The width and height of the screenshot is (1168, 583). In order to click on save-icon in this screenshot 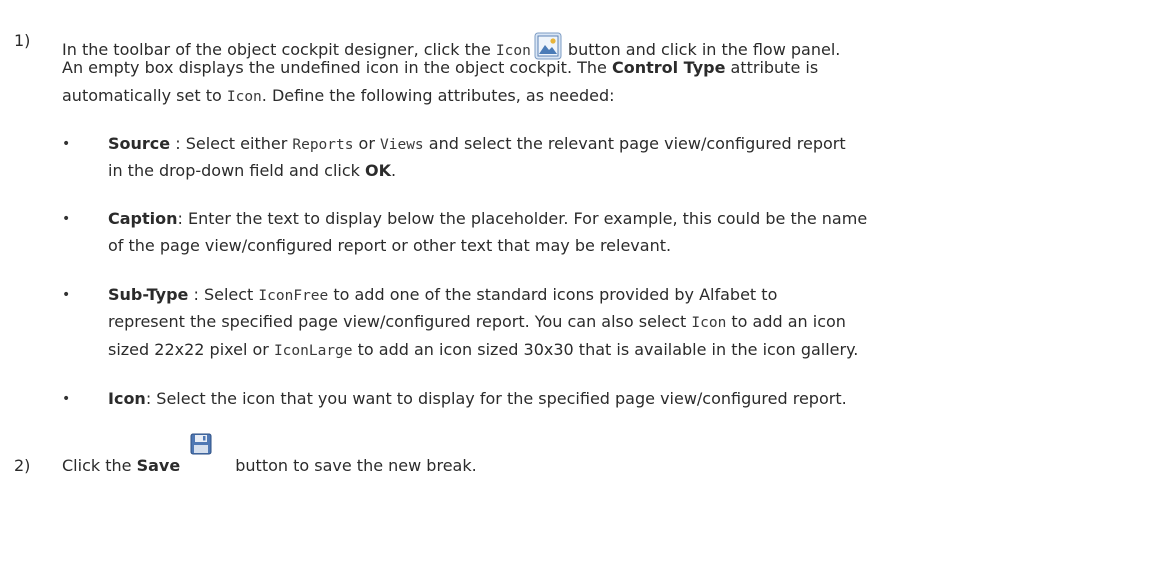, I will do `click(201, 444)`.